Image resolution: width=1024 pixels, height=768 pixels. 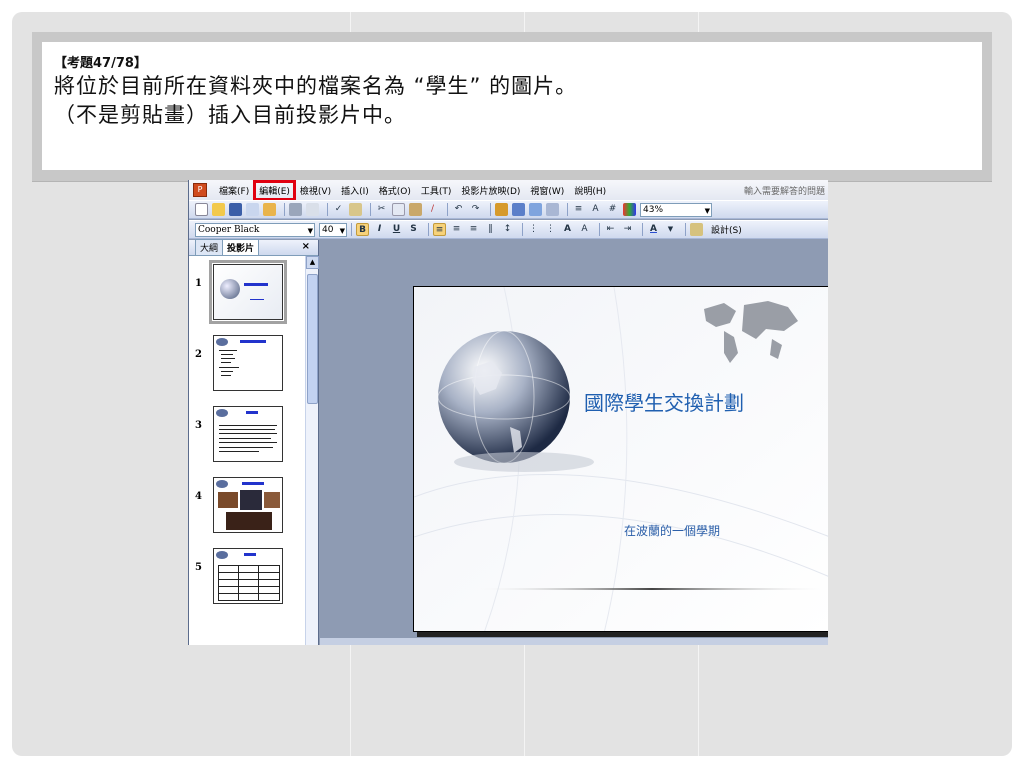 I want to click on underline-icon: U, so click(x=396, y=229).